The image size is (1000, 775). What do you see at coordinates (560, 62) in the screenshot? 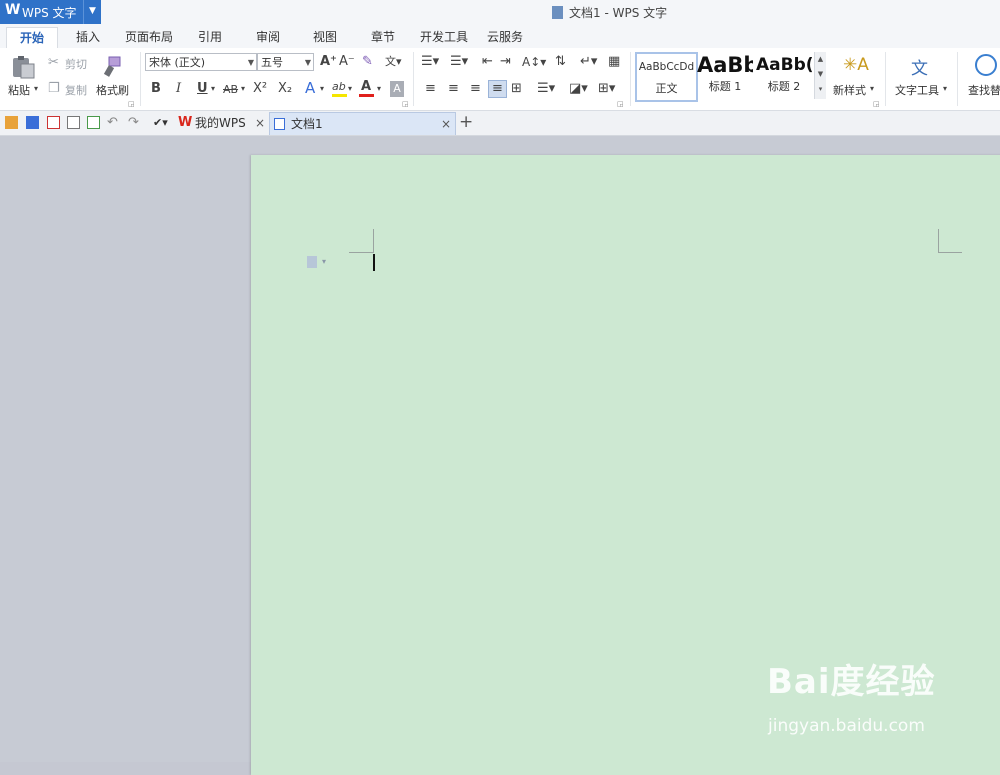
I see `sort-icon: ⇅` at bounding box center [560, 62].